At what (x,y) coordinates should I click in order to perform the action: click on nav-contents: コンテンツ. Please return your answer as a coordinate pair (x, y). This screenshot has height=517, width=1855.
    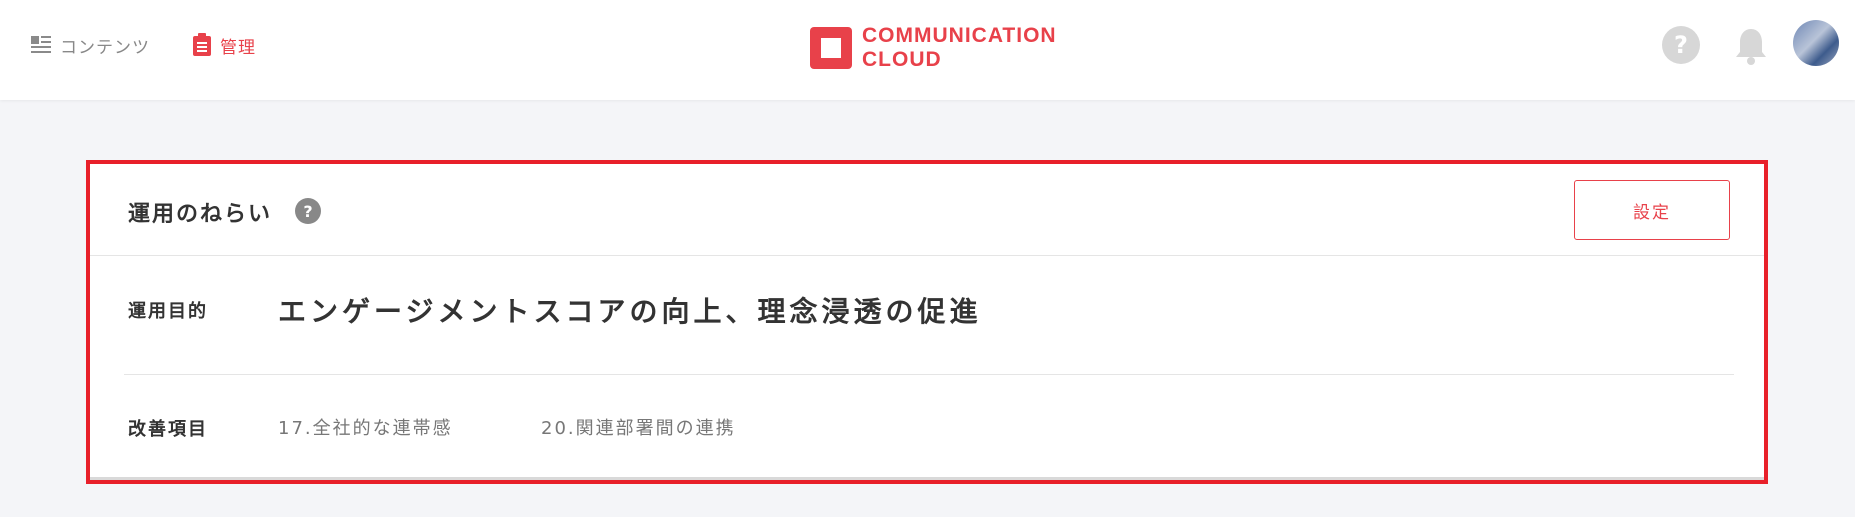
    Looking at the image, I should click on (90, 45).